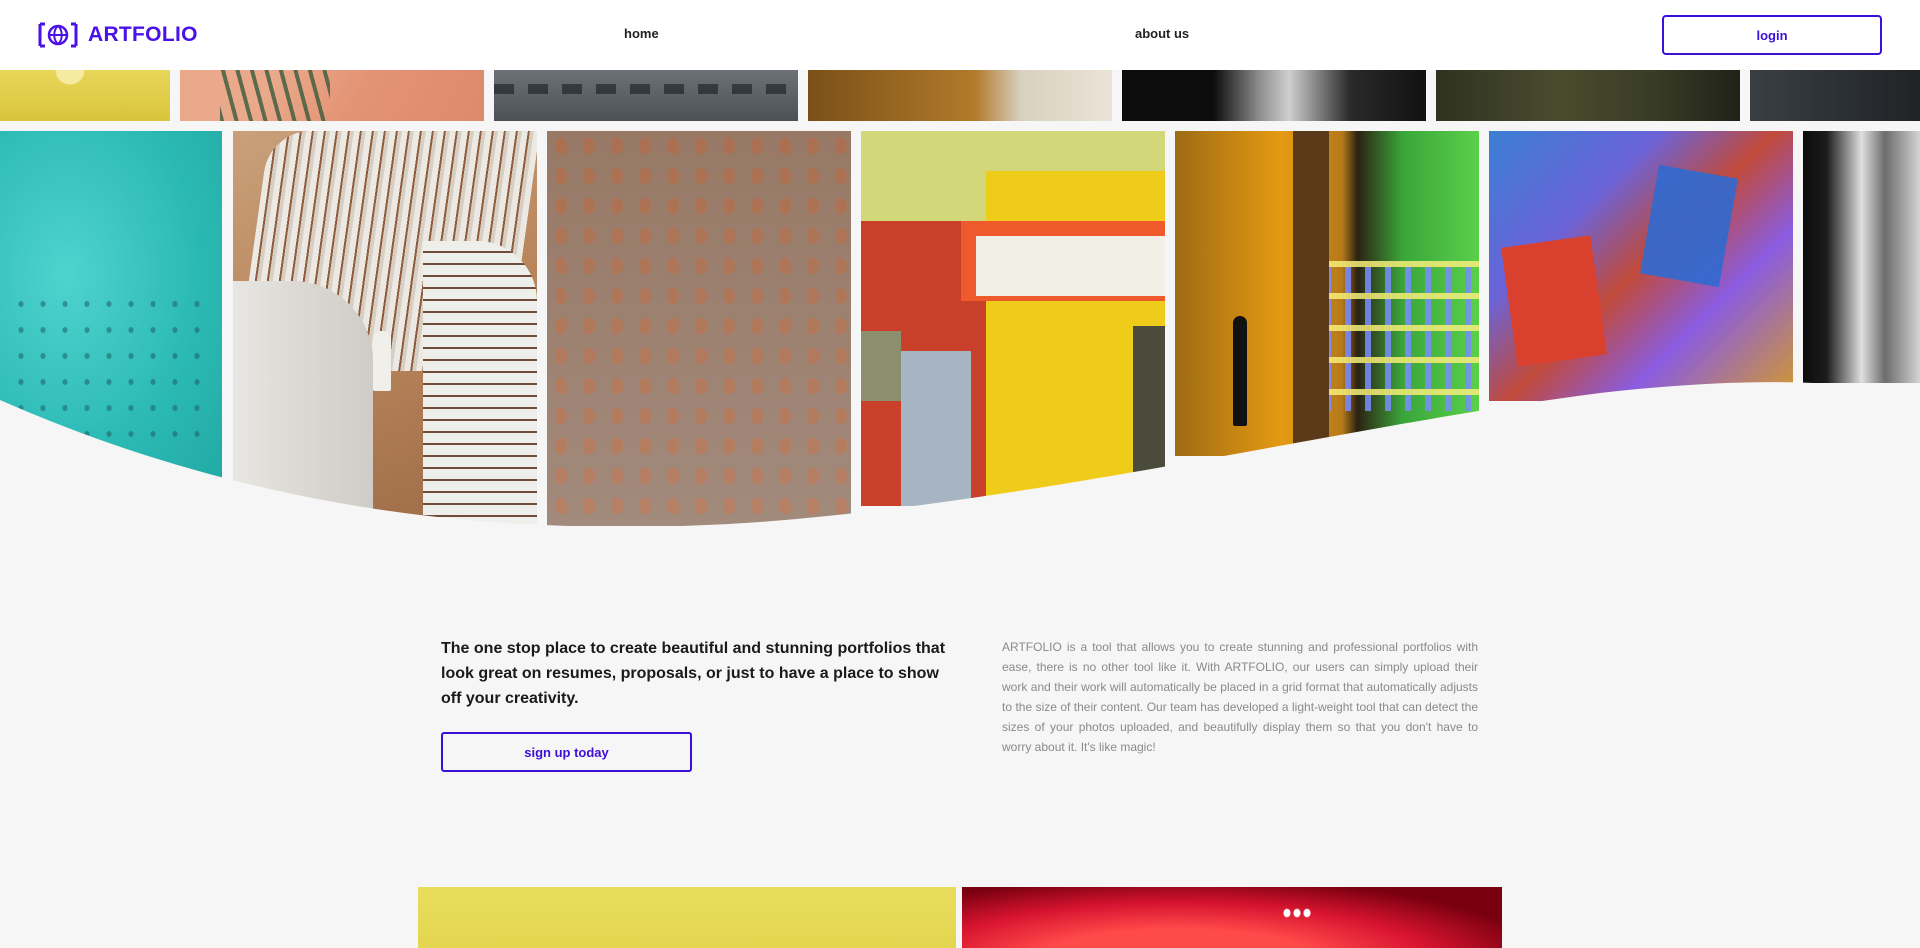 The width and height of the screenshot is (1920, 948). What do you see at coordinates (85, 95) in the screenshot?
I see `gallery-photo-lemons` at bounding box center [85, 95].